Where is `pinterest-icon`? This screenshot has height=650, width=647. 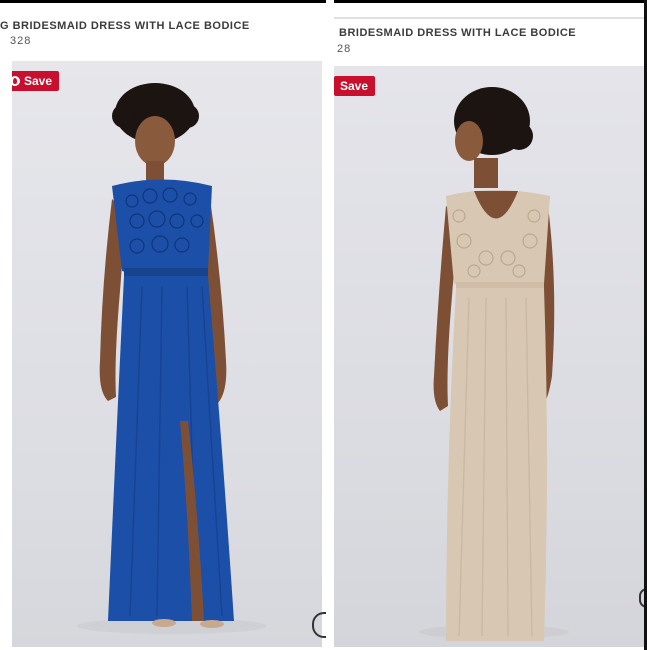
pinterest-icon is located at coordinates (16, 81).